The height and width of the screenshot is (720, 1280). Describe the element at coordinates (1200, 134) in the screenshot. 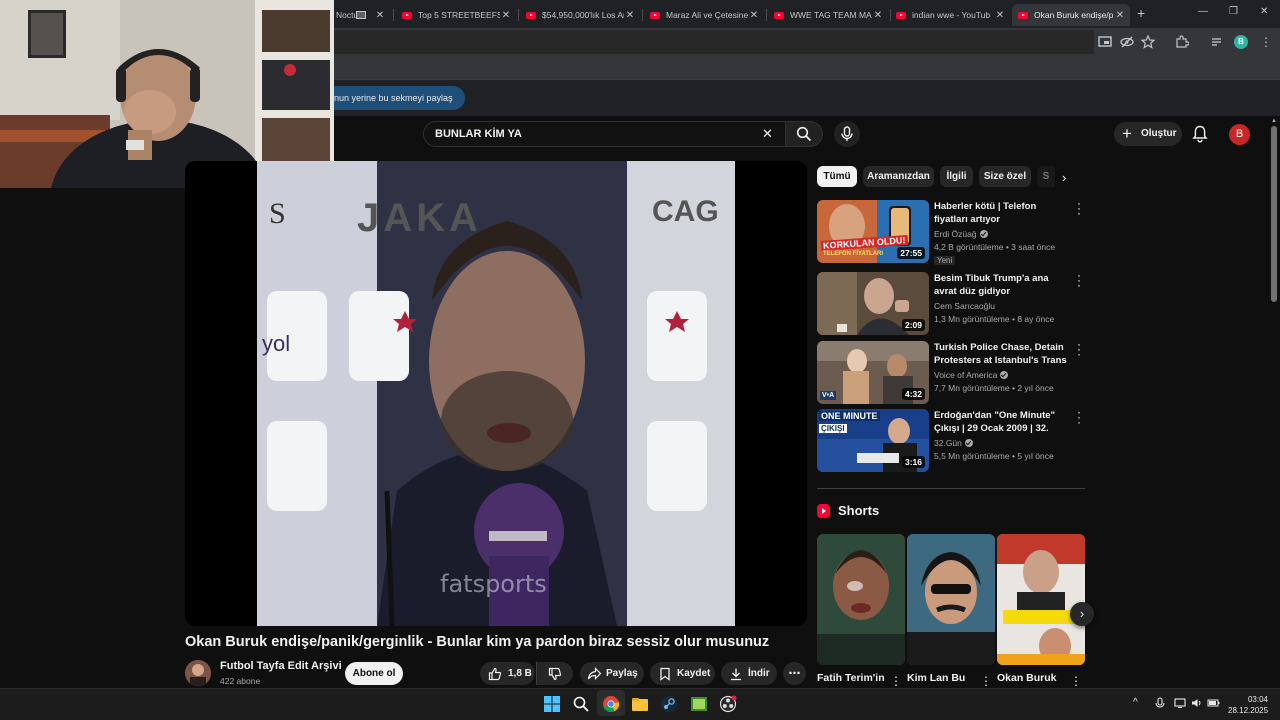

I see `notifications-bell-icon` at that location.